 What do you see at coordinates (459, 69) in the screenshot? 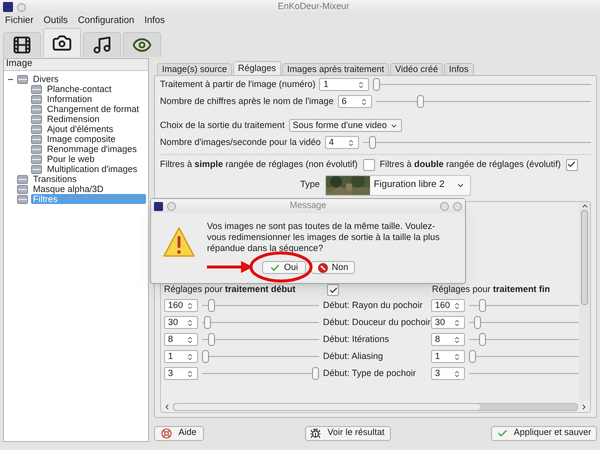
I see `tab: Infos` at bounding box center [459, 69].